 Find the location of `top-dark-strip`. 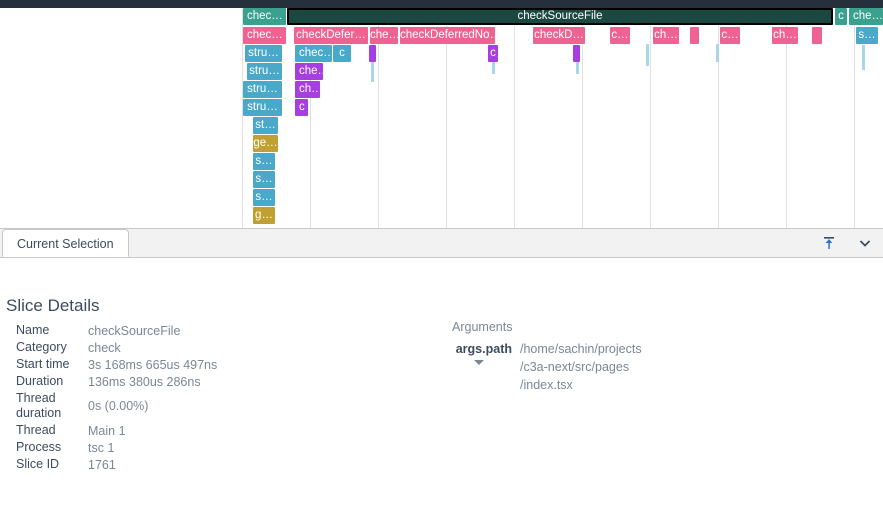

top-dark-strip is located at coordinates (441, 4).